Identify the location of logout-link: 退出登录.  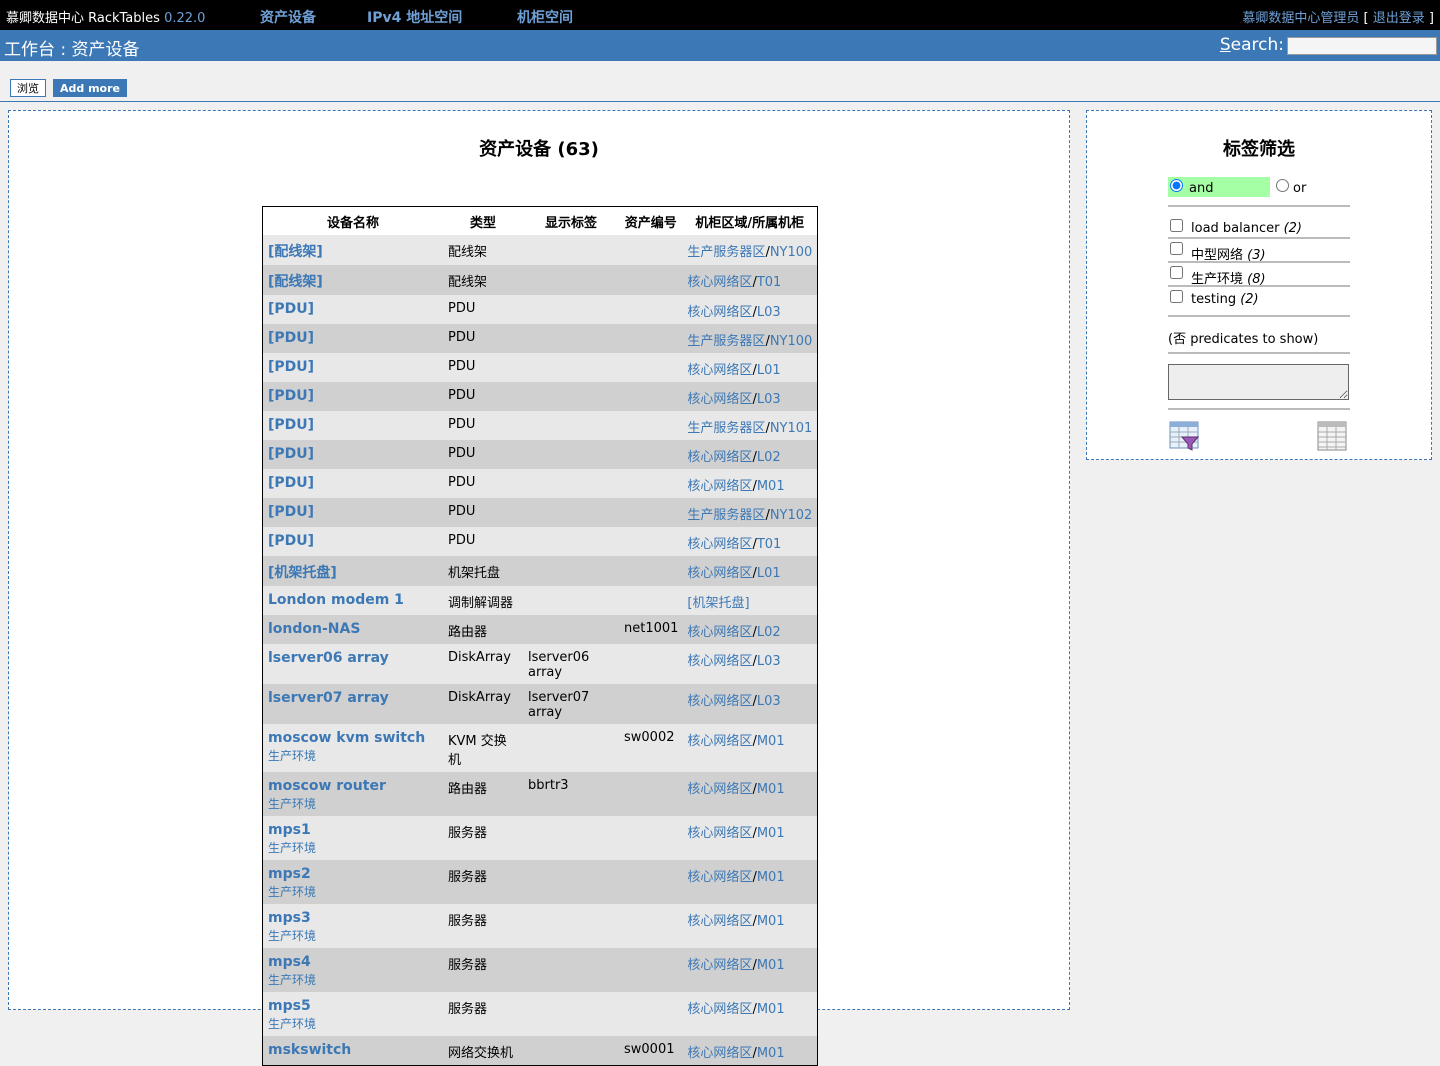
(1399, 18).